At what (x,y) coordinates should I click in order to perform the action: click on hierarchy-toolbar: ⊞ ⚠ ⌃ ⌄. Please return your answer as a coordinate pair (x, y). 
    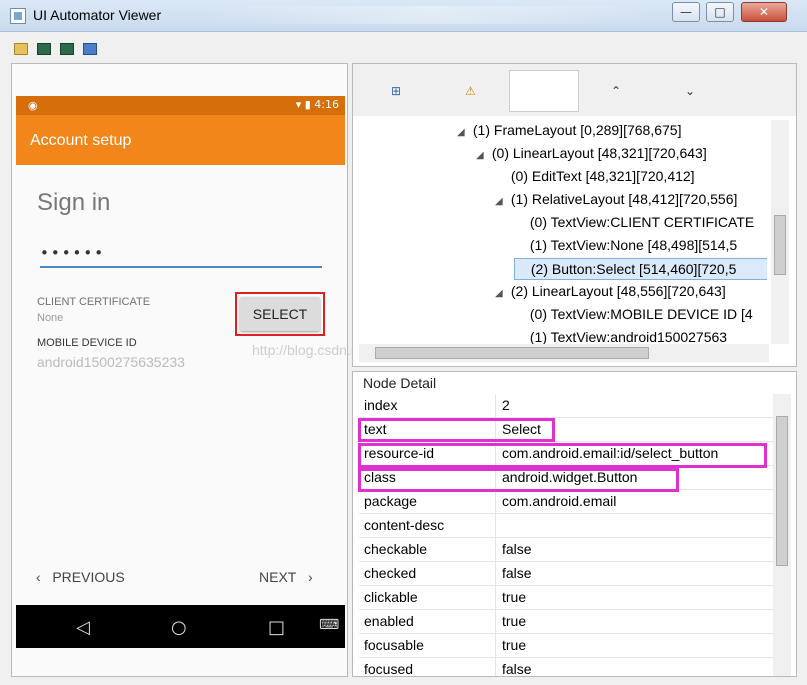
    Looking at the image, I should click on (574, 90).